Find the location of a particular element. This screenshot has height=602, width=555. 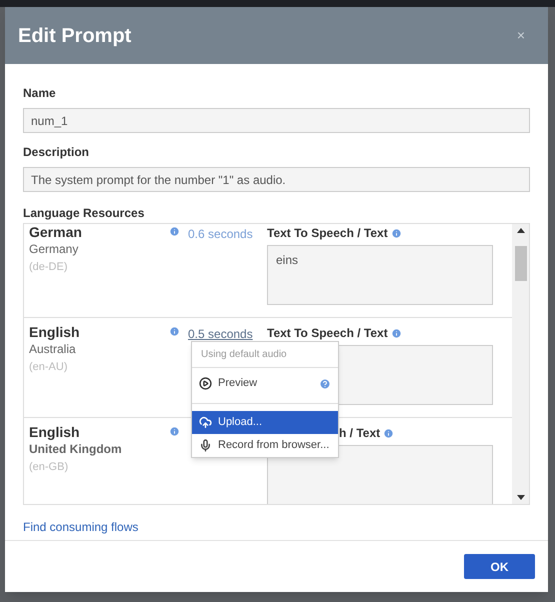

play-icon is located at coordinates (205, 383).